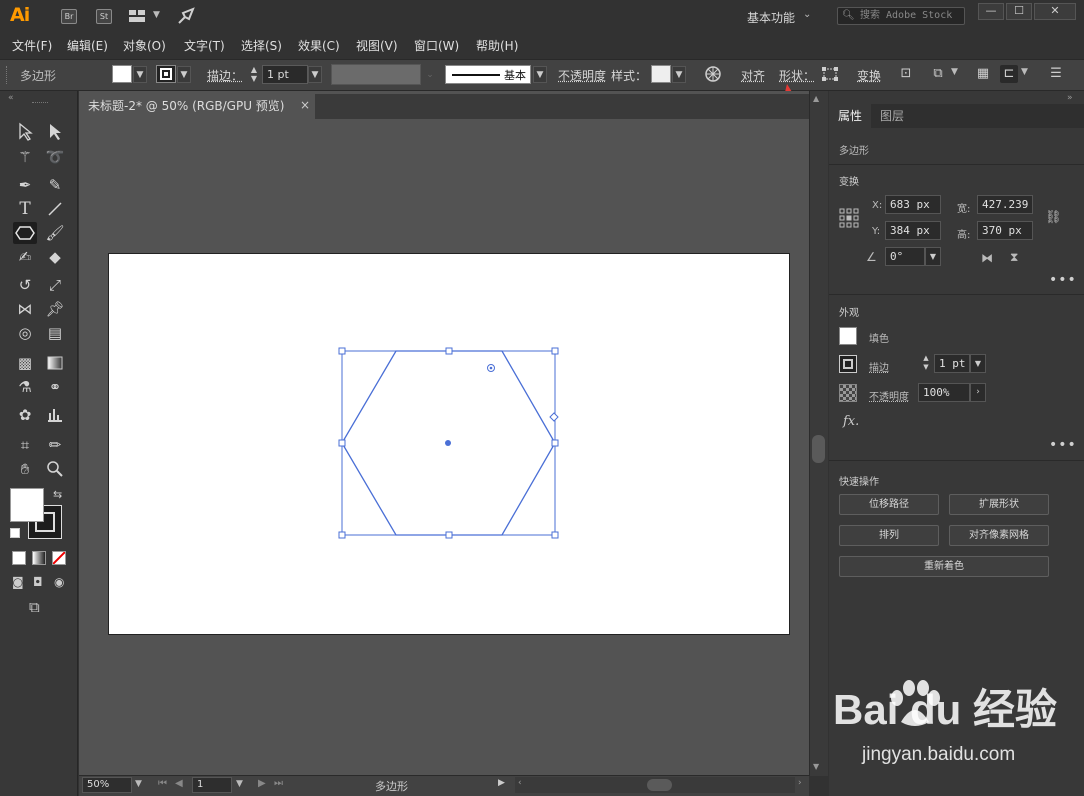  What do you see at coordinates (27, 505) in the screenshot?
I see `fill-color-box` at bounding box center [27, 505].